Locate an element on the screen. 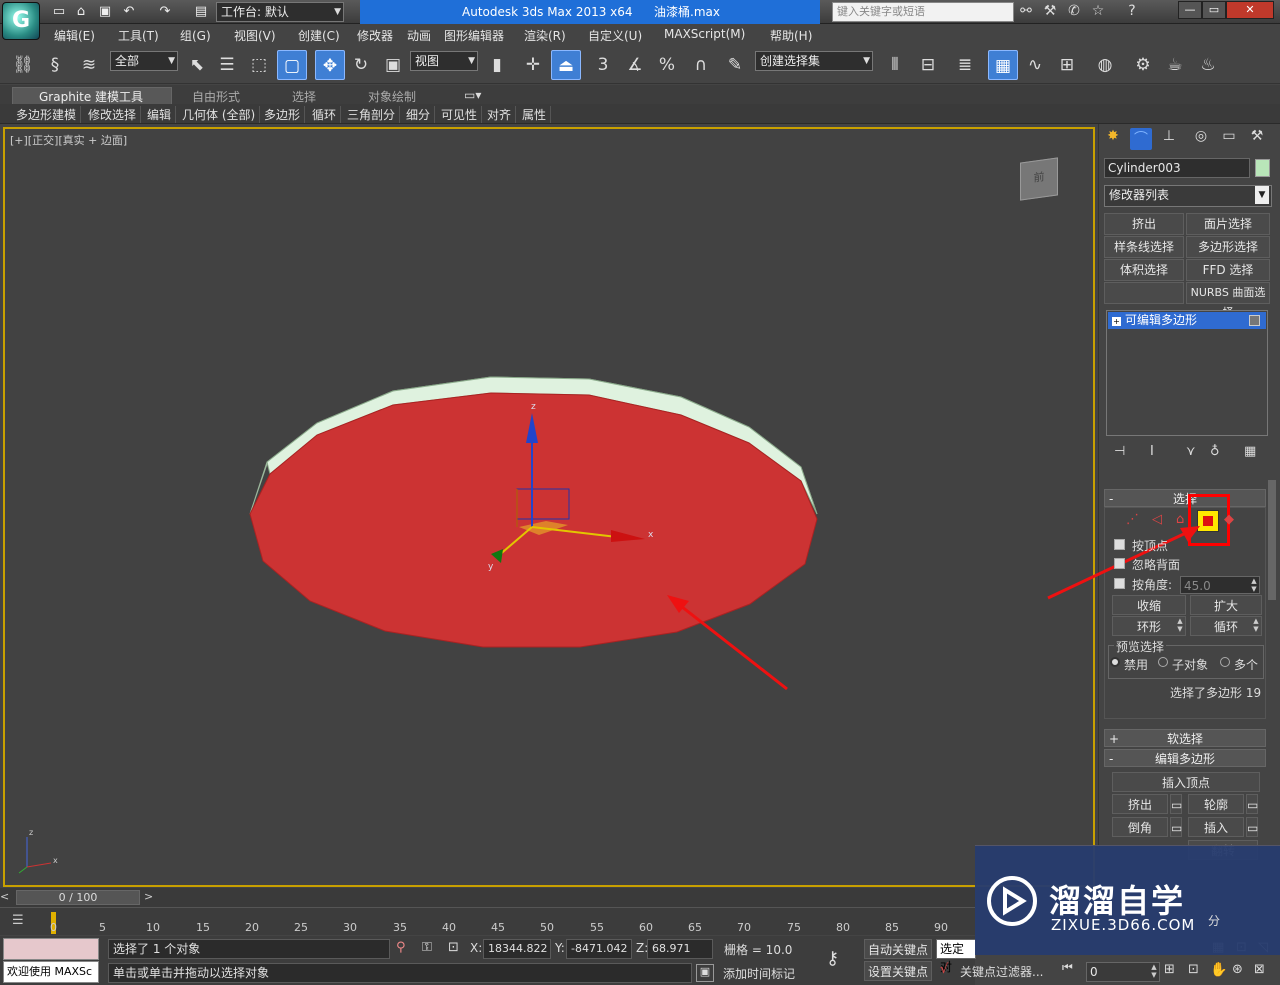 This screenshot has width=1280, height=985. select-by-name-icon: ☰ is located at coordinates (227, 65).